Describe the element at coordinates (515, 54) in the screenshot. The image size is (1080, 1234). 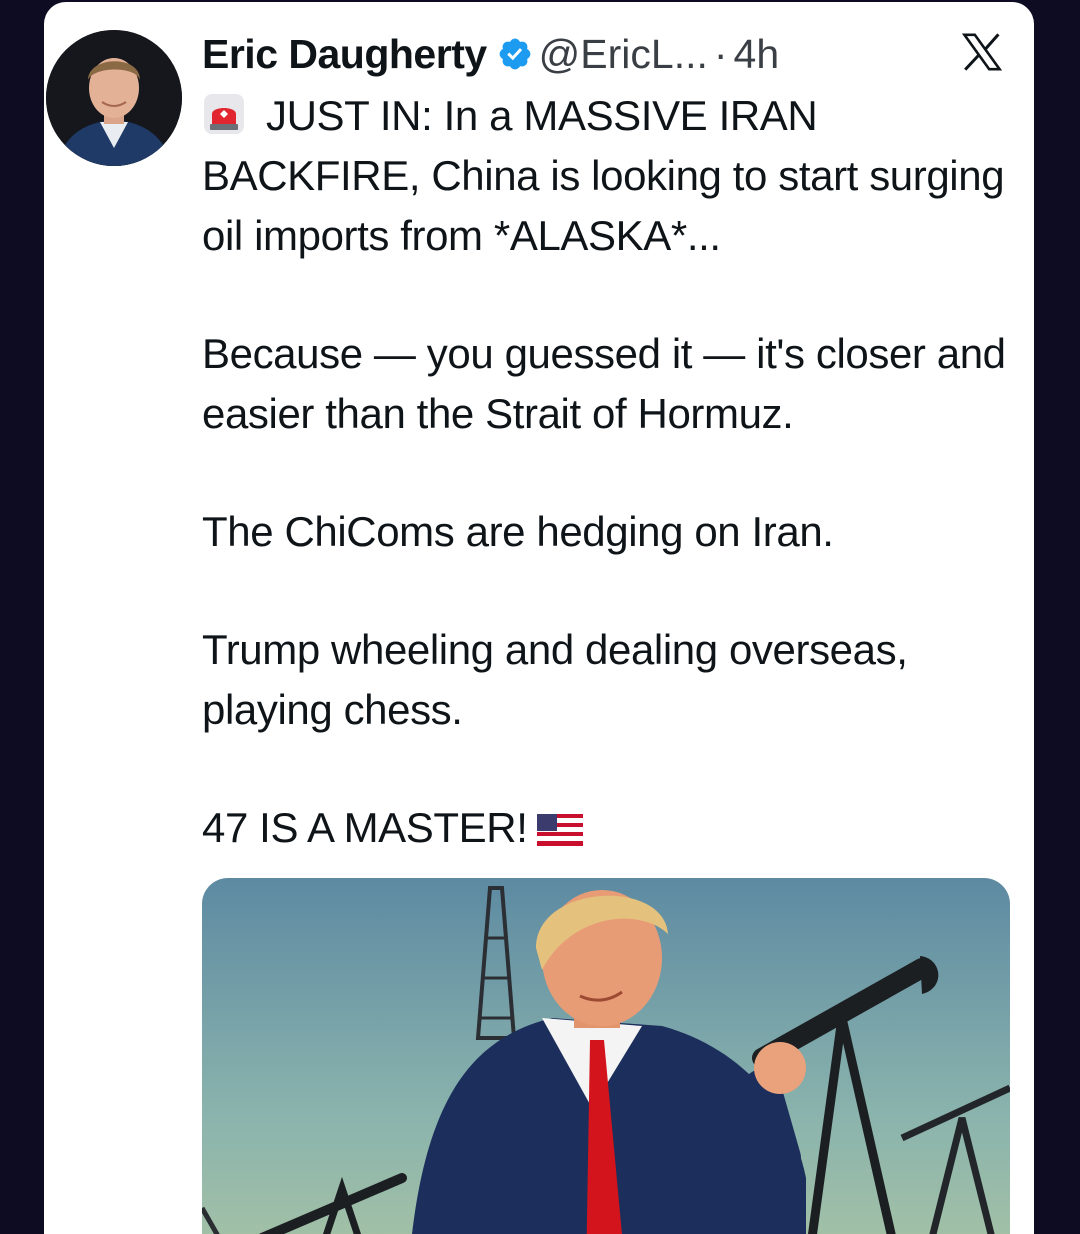
I see `verified-badge-icon` at that location.